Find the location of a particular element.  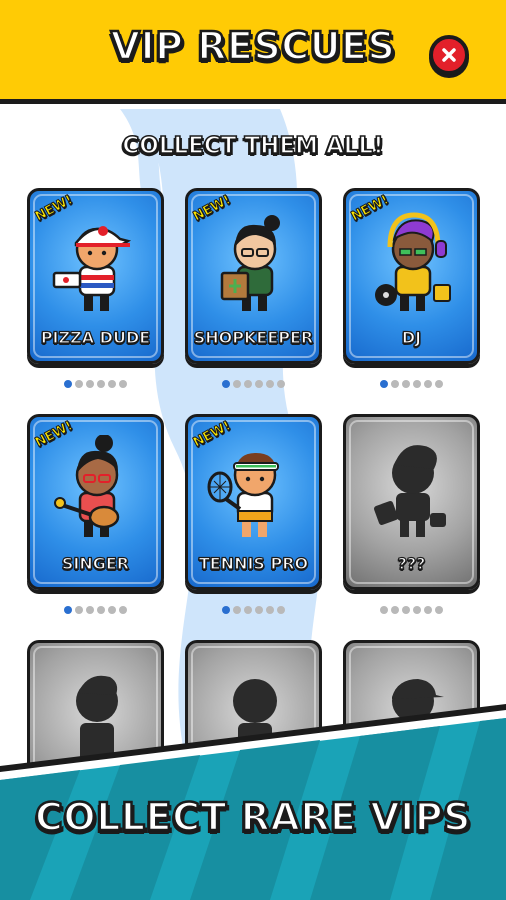

card-label: DJ is located at coordinates (411, 337).